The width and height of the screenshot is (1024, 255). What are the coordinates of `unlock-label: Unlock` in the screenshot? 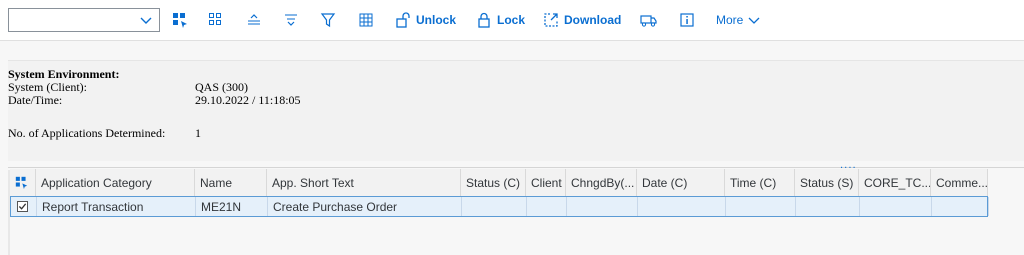 It's located at (436, 20).